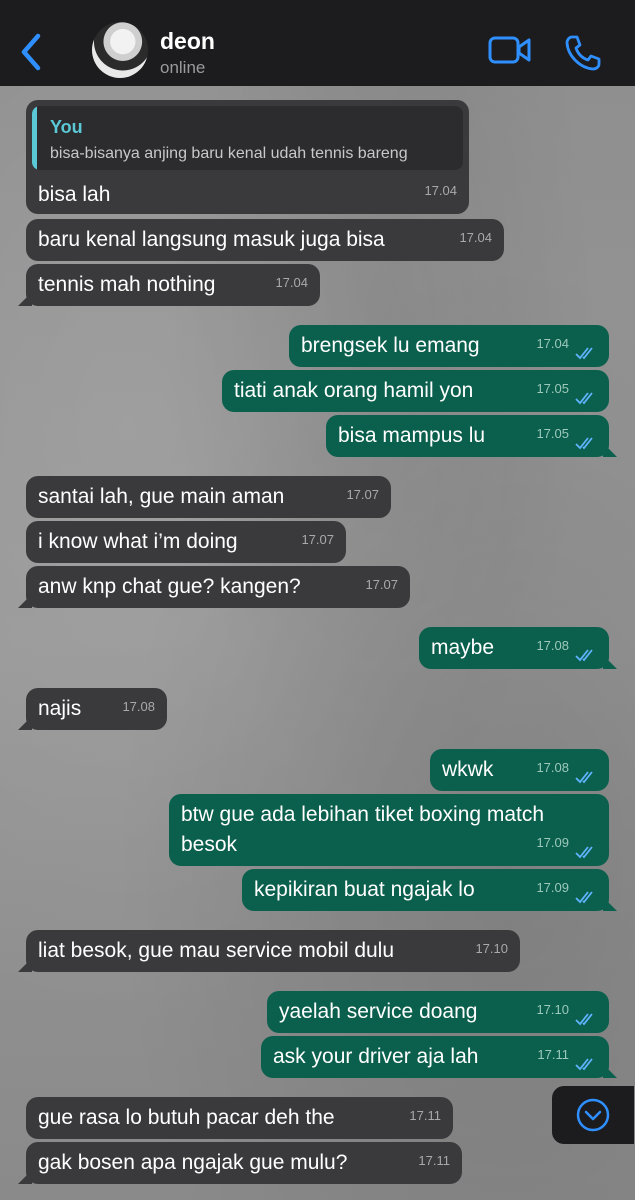 This screenshot has height=1200, width=635. Describe the element at coordinates (127, 284) in the screenshot. I see `message-text: tennis mah nothing` at that location.